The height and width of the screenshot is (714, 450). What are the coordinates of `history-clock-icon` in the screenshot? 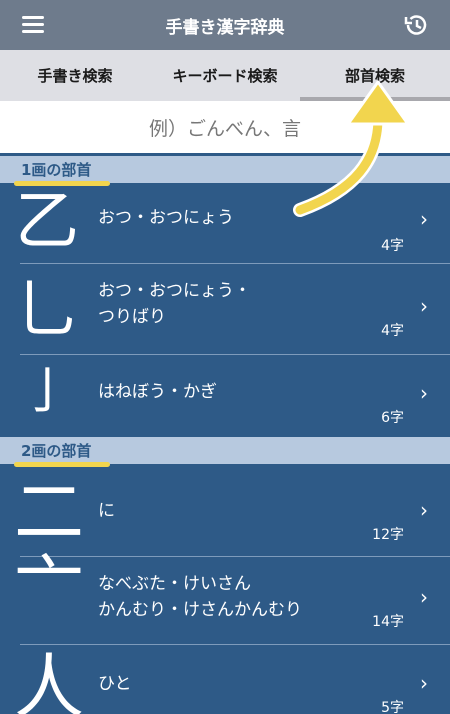 It's located at (416, 25).